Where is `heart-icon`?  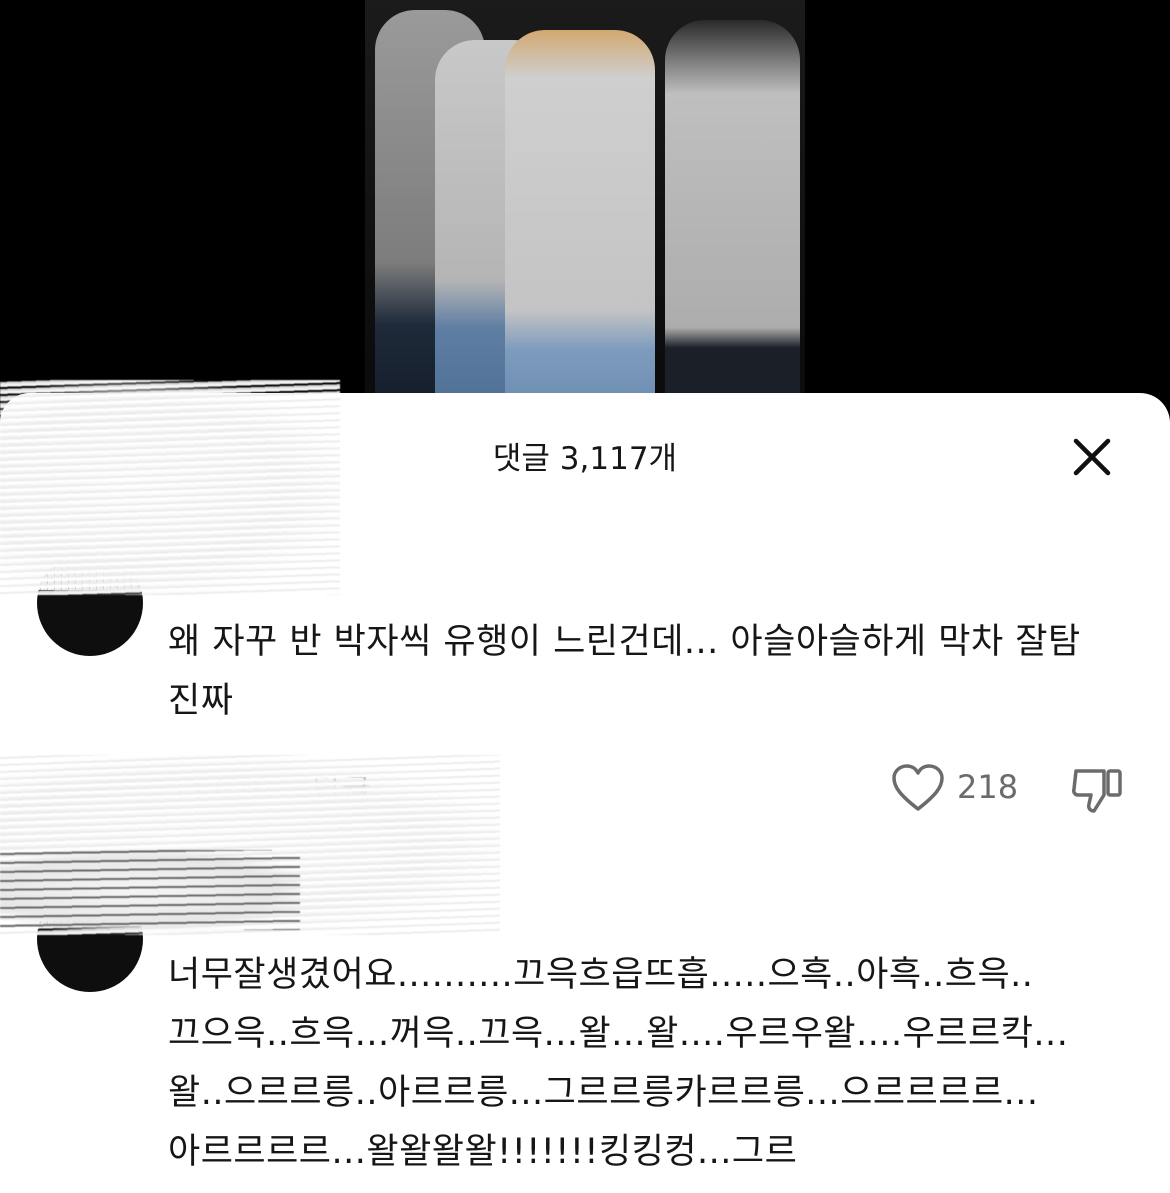 heart-icon is located at coordinates (918, 787).